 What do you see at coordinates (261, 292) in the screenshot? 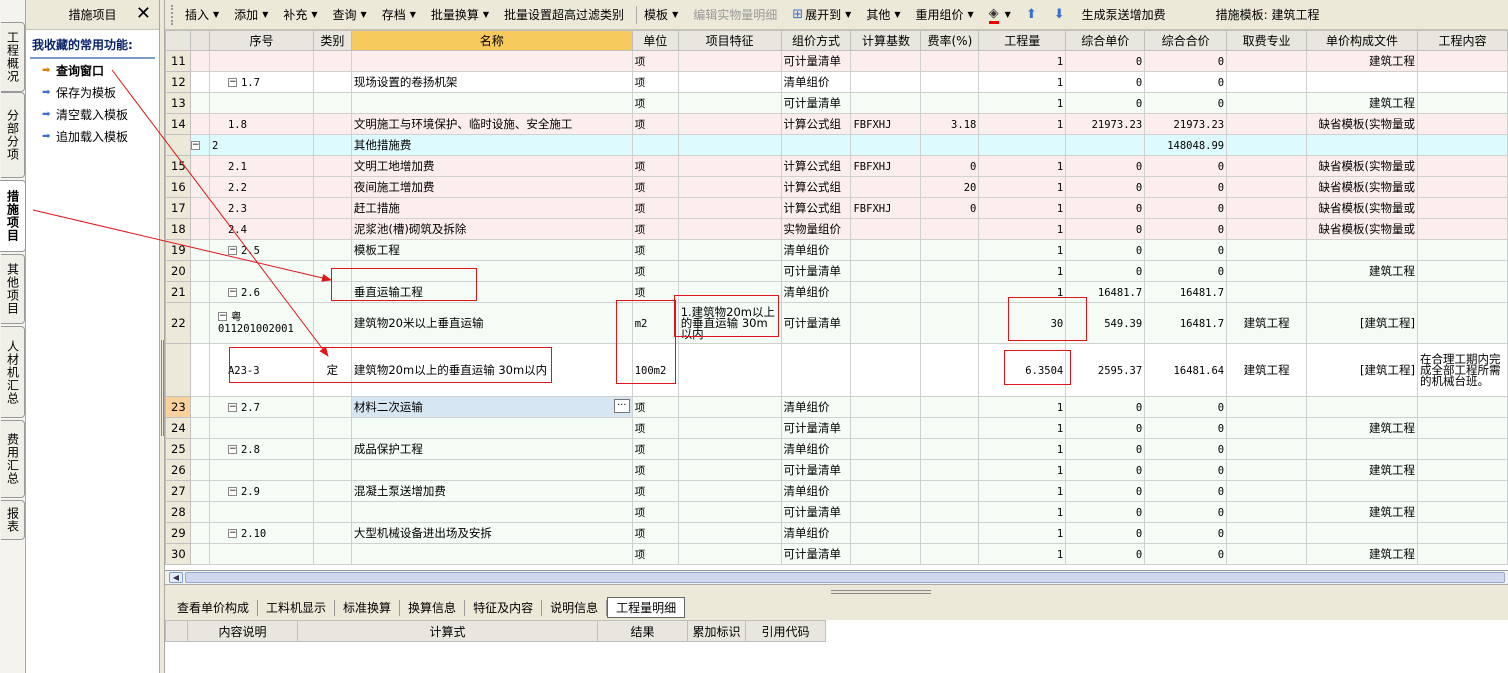
I see `cell-seq: −2.6` at bounding box center [261, 292].